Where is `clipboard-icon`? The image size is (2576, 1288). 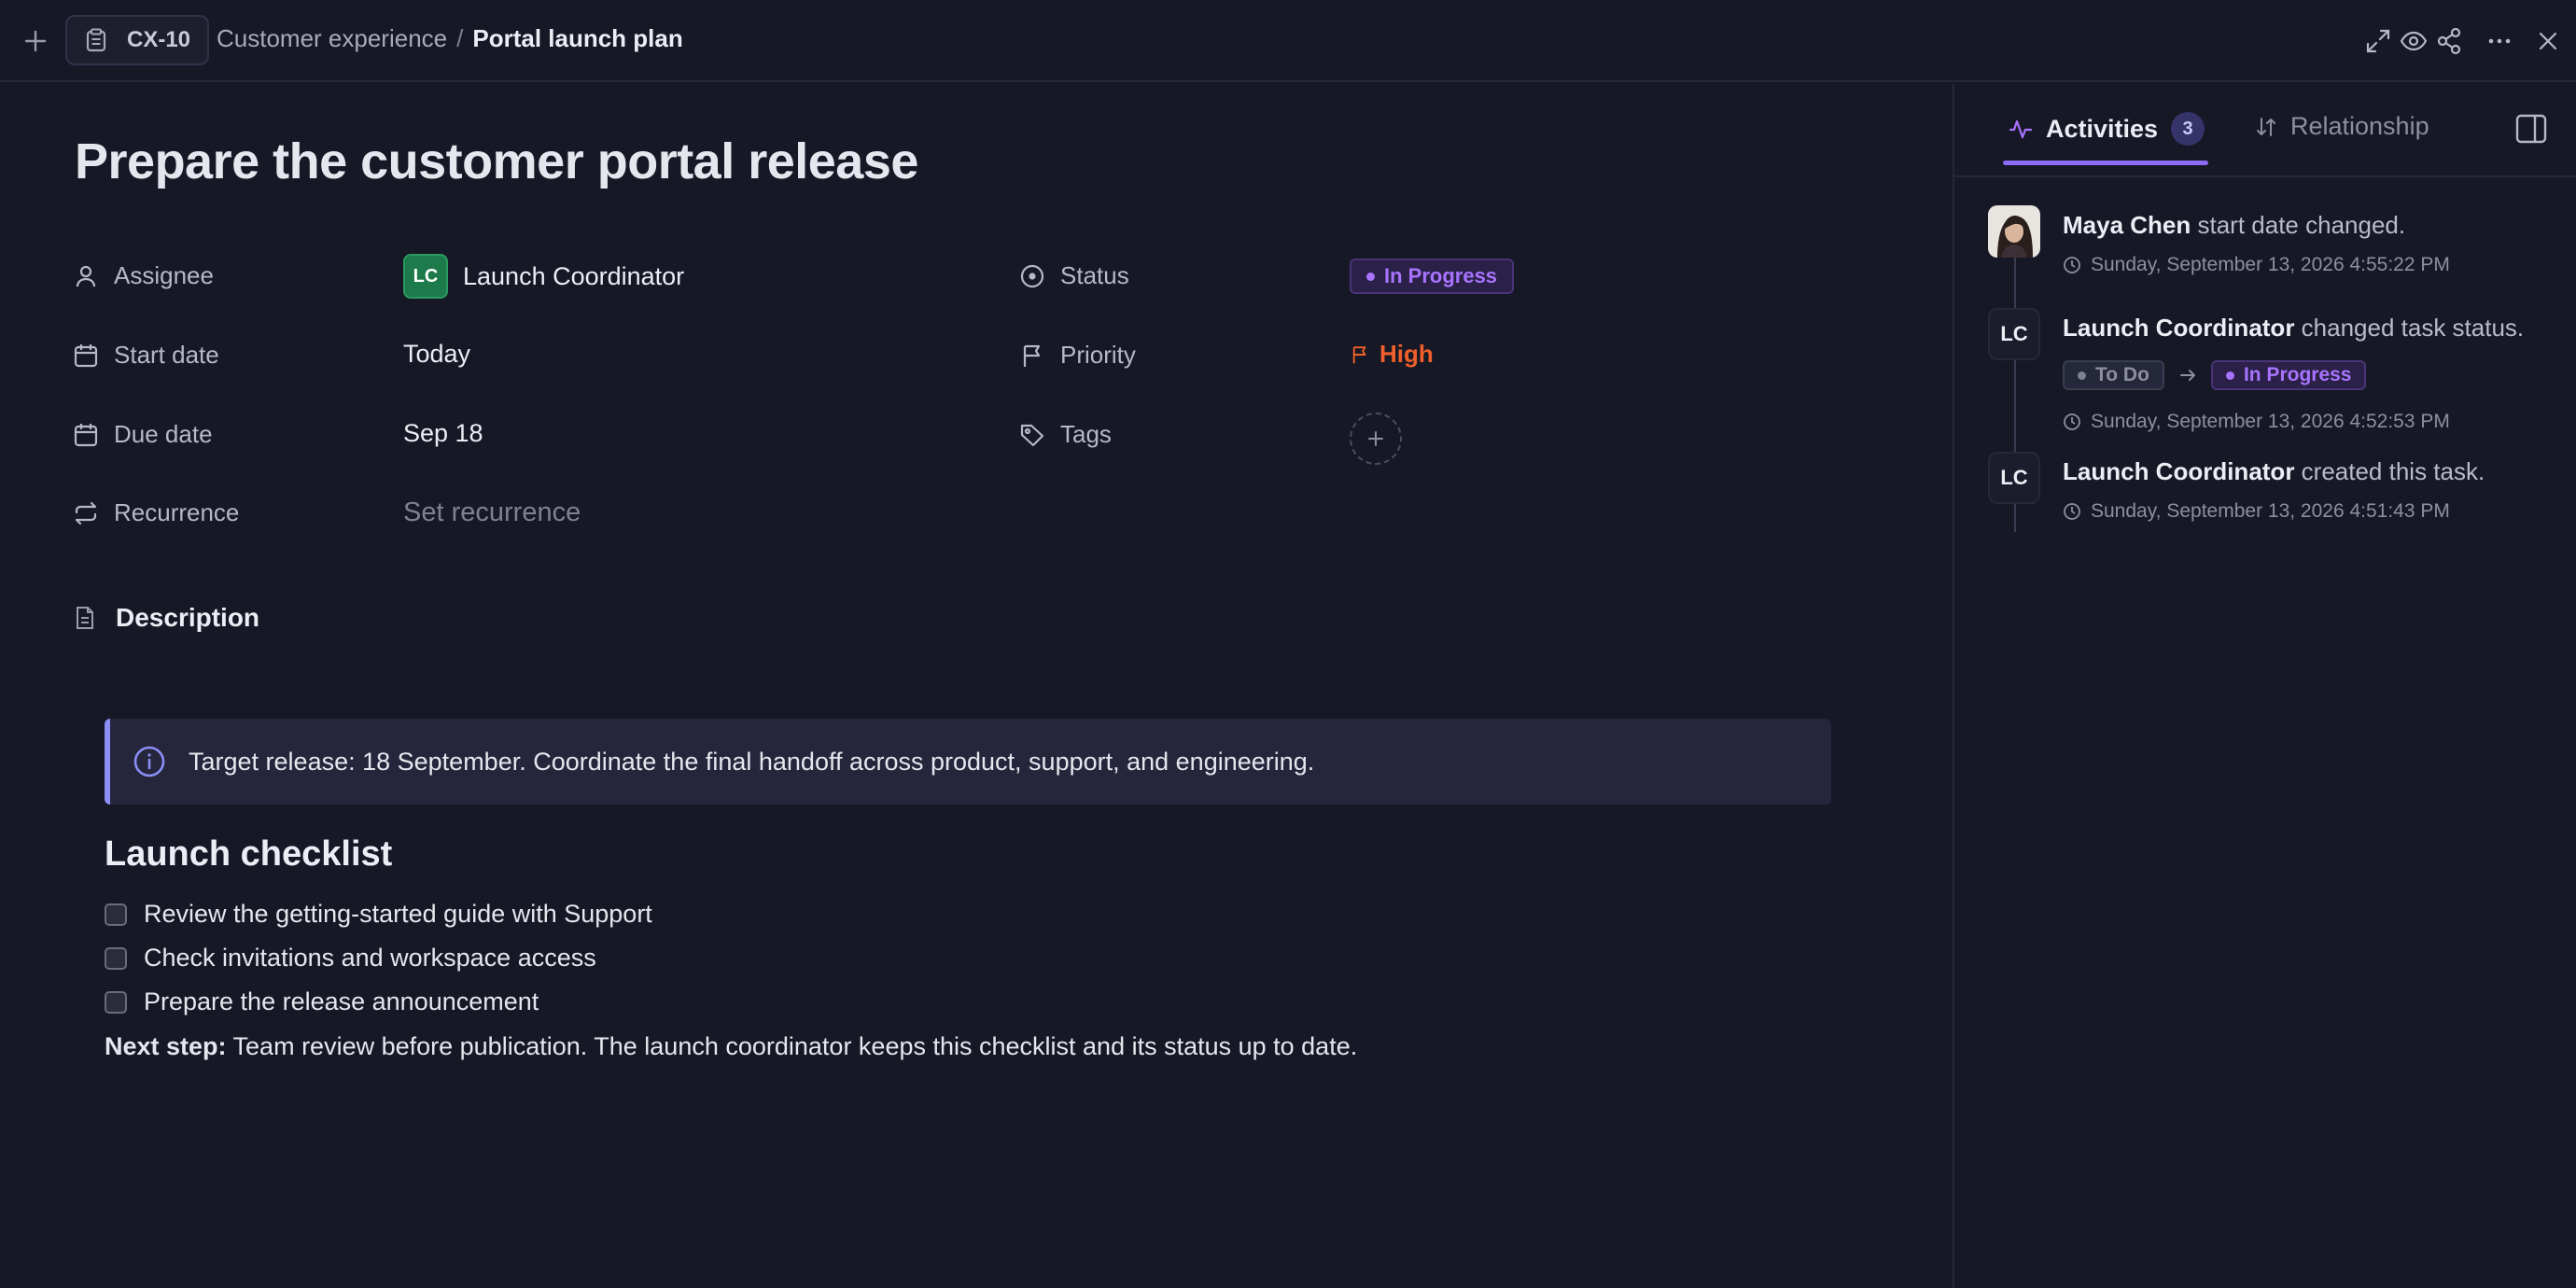
clipboard-icon is located at coordinates (96, 40).